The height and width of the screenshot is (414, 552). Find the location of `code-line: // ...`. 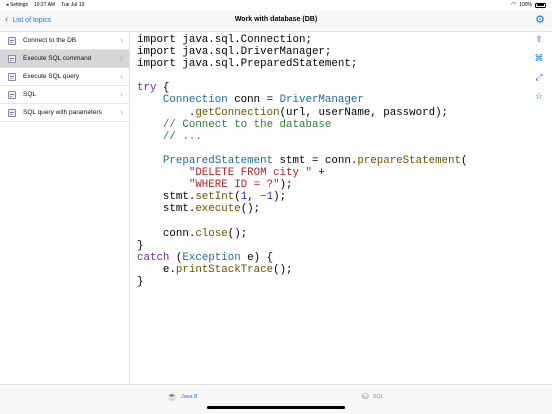

code-line: // ... is located at coordinates (302, 137).